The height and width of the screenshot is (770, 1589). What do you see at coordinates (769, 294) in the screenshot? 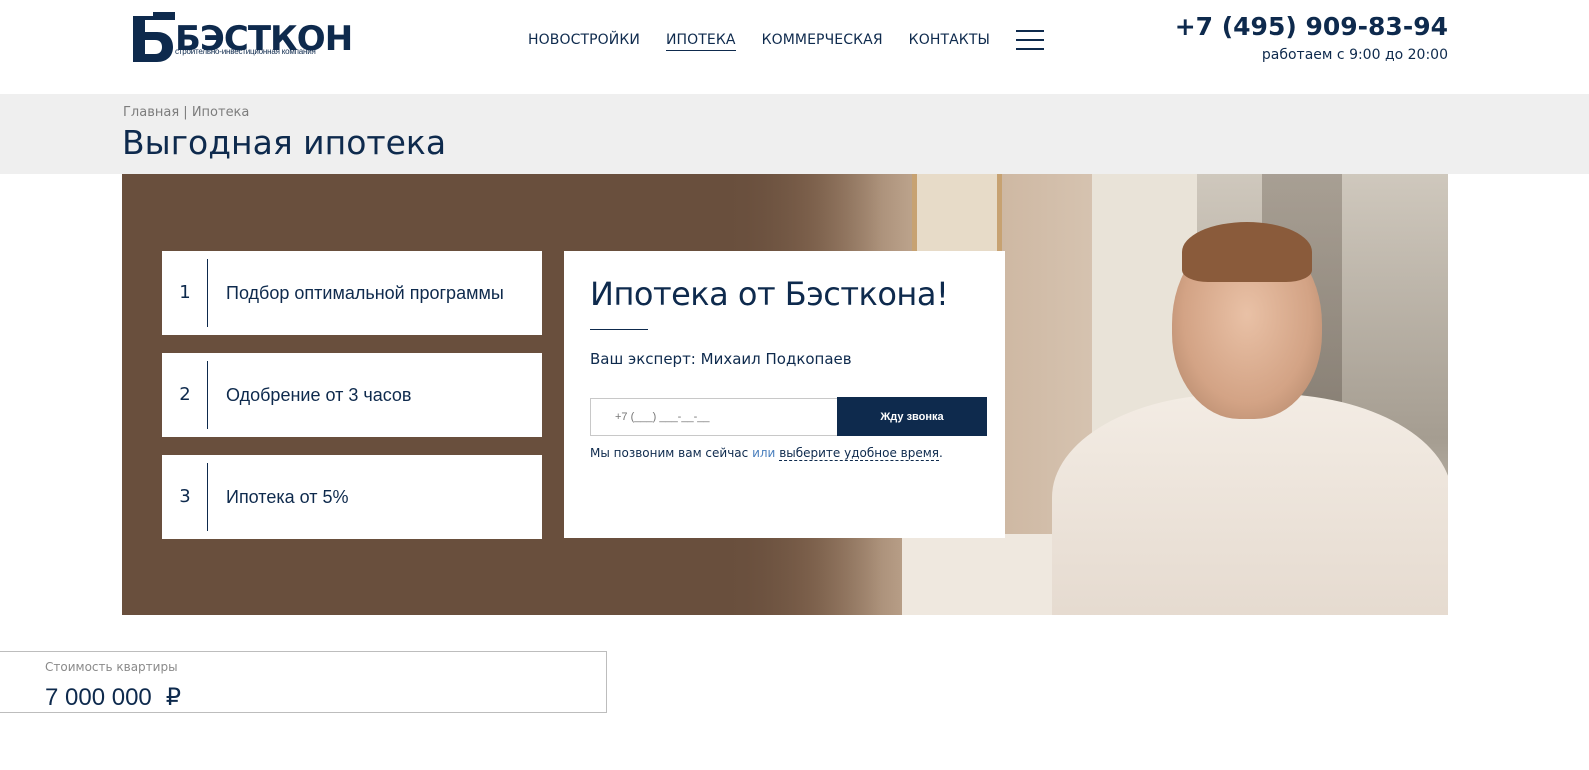
I see `card-title: Ипотека от Бэсткона!` at bounding box center [769, 294].